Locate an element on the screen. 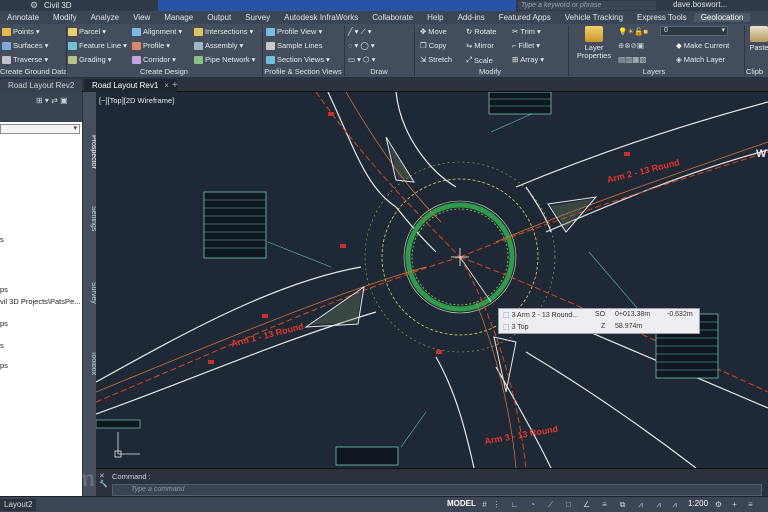 The image size is (768, 512). snap-icon: ⋮ is located at coordinates (496, 504).